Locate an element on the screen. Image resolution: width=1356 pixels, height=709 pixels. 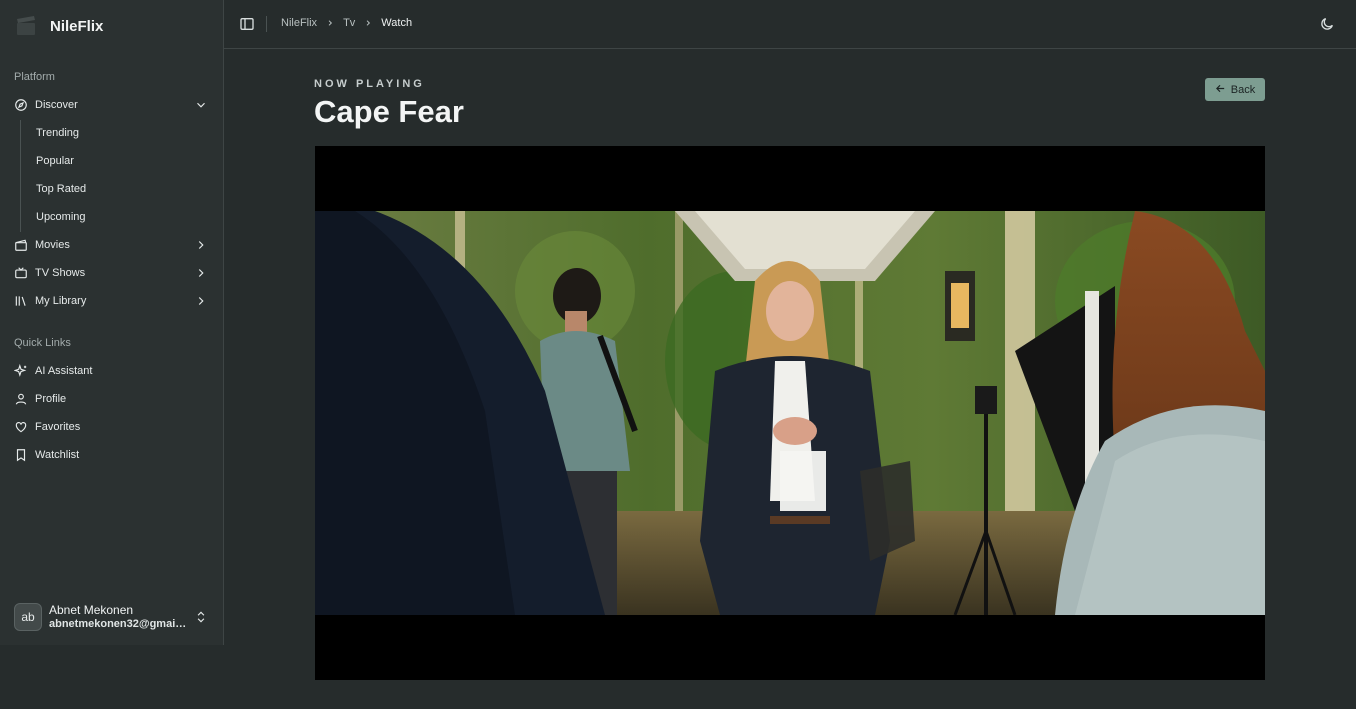
sidebar-item-label: Favorites is located at coordinates (58, 427).